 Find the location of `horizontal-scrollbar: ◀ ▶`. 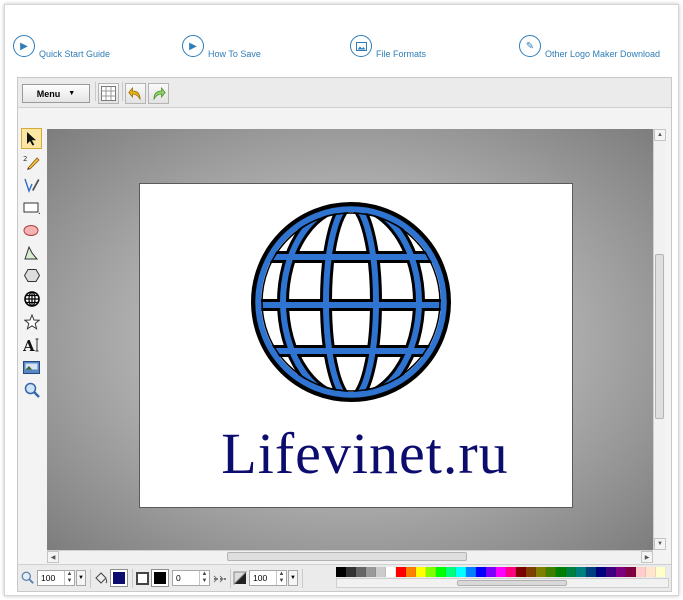

horizontal-scrollbar: ◀ ▶ is located at coordinates (350, 556).